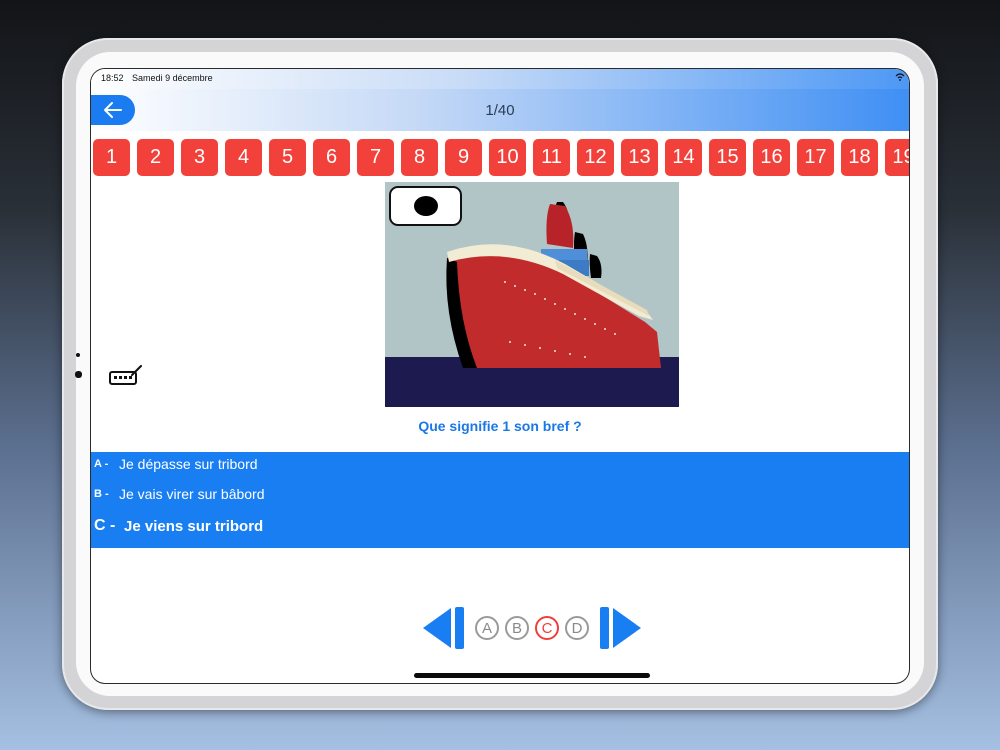 This screenshot has width=1000, height=750. Describe the element at coordinates (815, 157) in the screenshot. I see `question-number-17: 17` at that location.